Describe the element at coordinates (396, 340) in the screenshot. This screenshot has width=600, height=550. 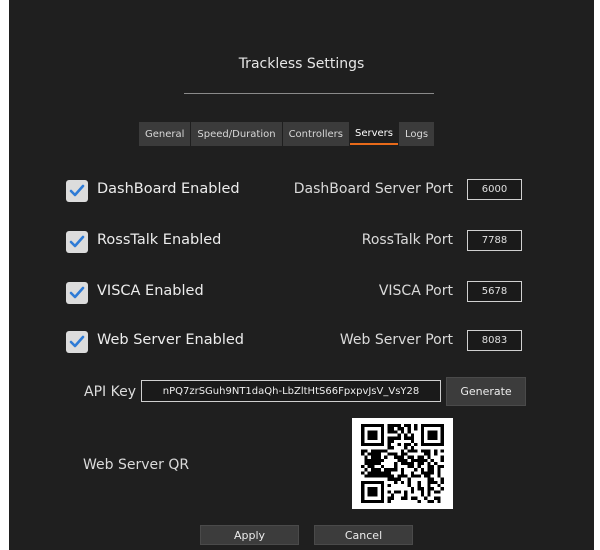
I see `web-server-port-label: Web Server Port` at that location.